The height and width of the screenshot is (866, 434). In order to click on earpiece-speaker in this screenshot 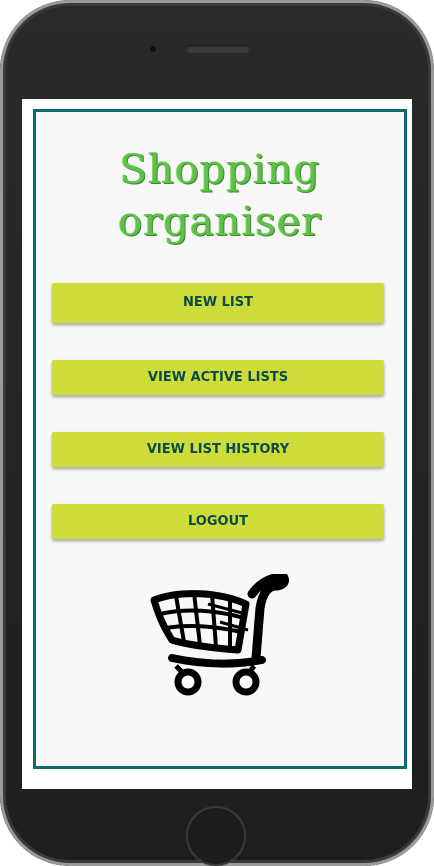, I will do `click(218, 49)`.